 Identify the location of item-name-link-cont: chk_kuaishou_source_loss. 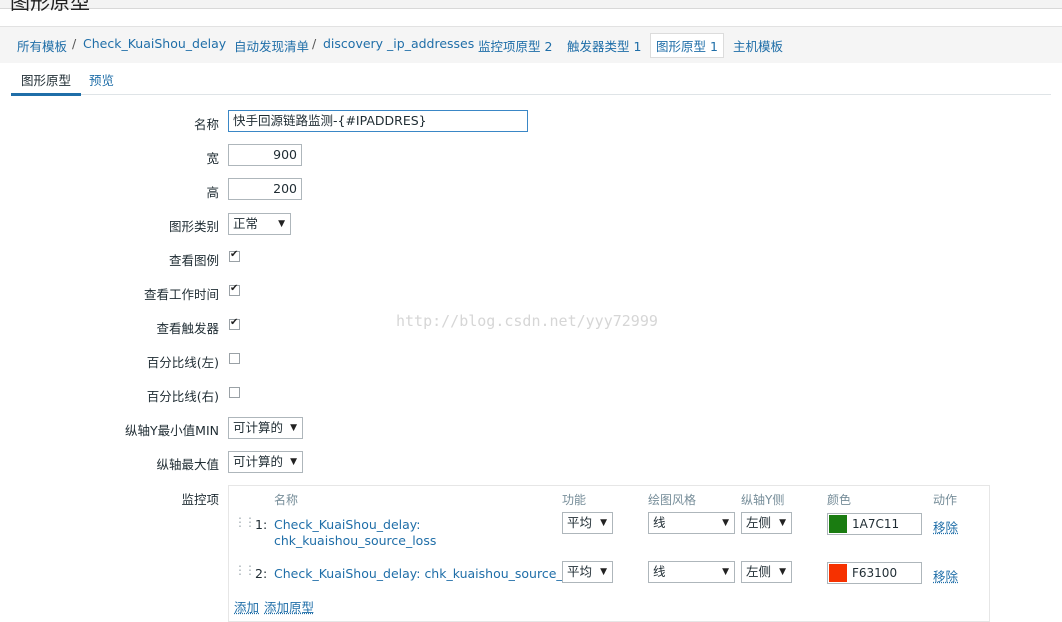
(355, 541).